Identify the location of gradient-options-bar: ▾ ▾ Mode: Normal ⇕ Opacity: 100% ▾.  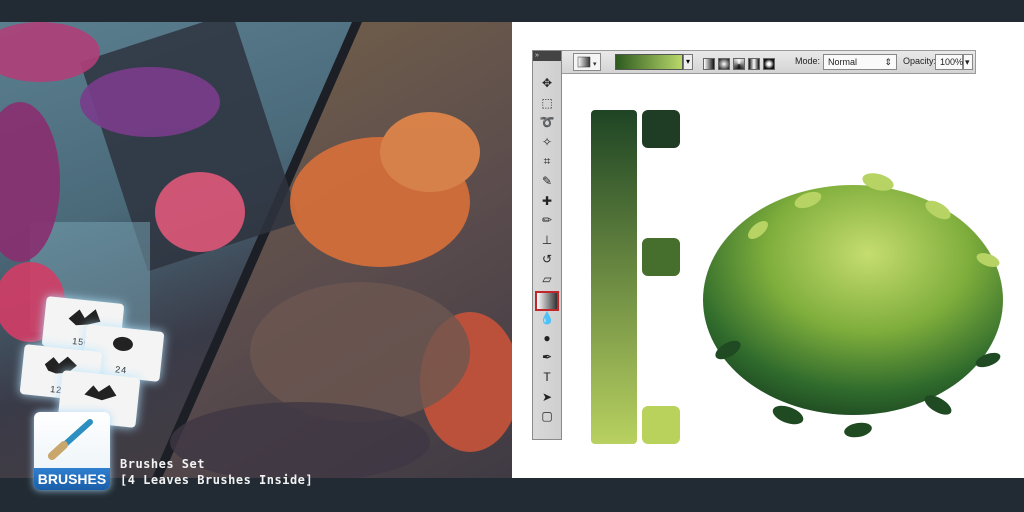
(754, 62).